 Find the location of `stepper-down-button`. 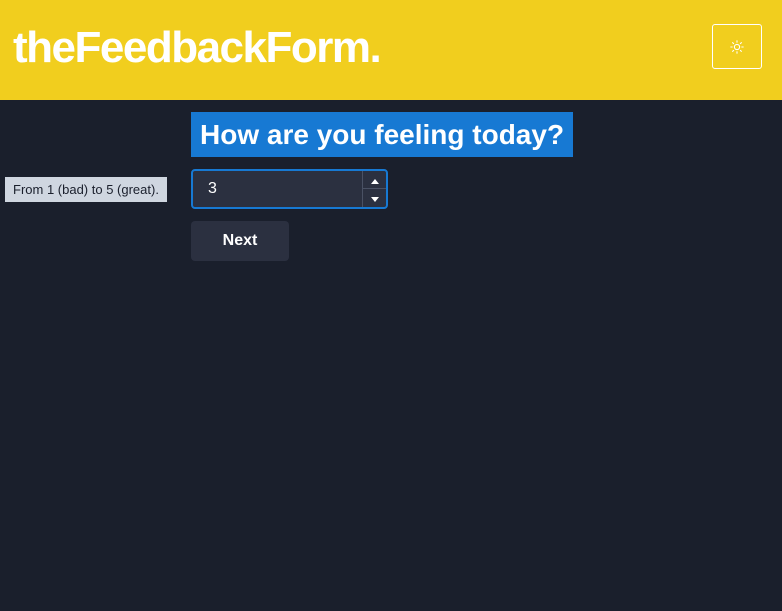

stepper-down-button is located at coordinates (374, 198).